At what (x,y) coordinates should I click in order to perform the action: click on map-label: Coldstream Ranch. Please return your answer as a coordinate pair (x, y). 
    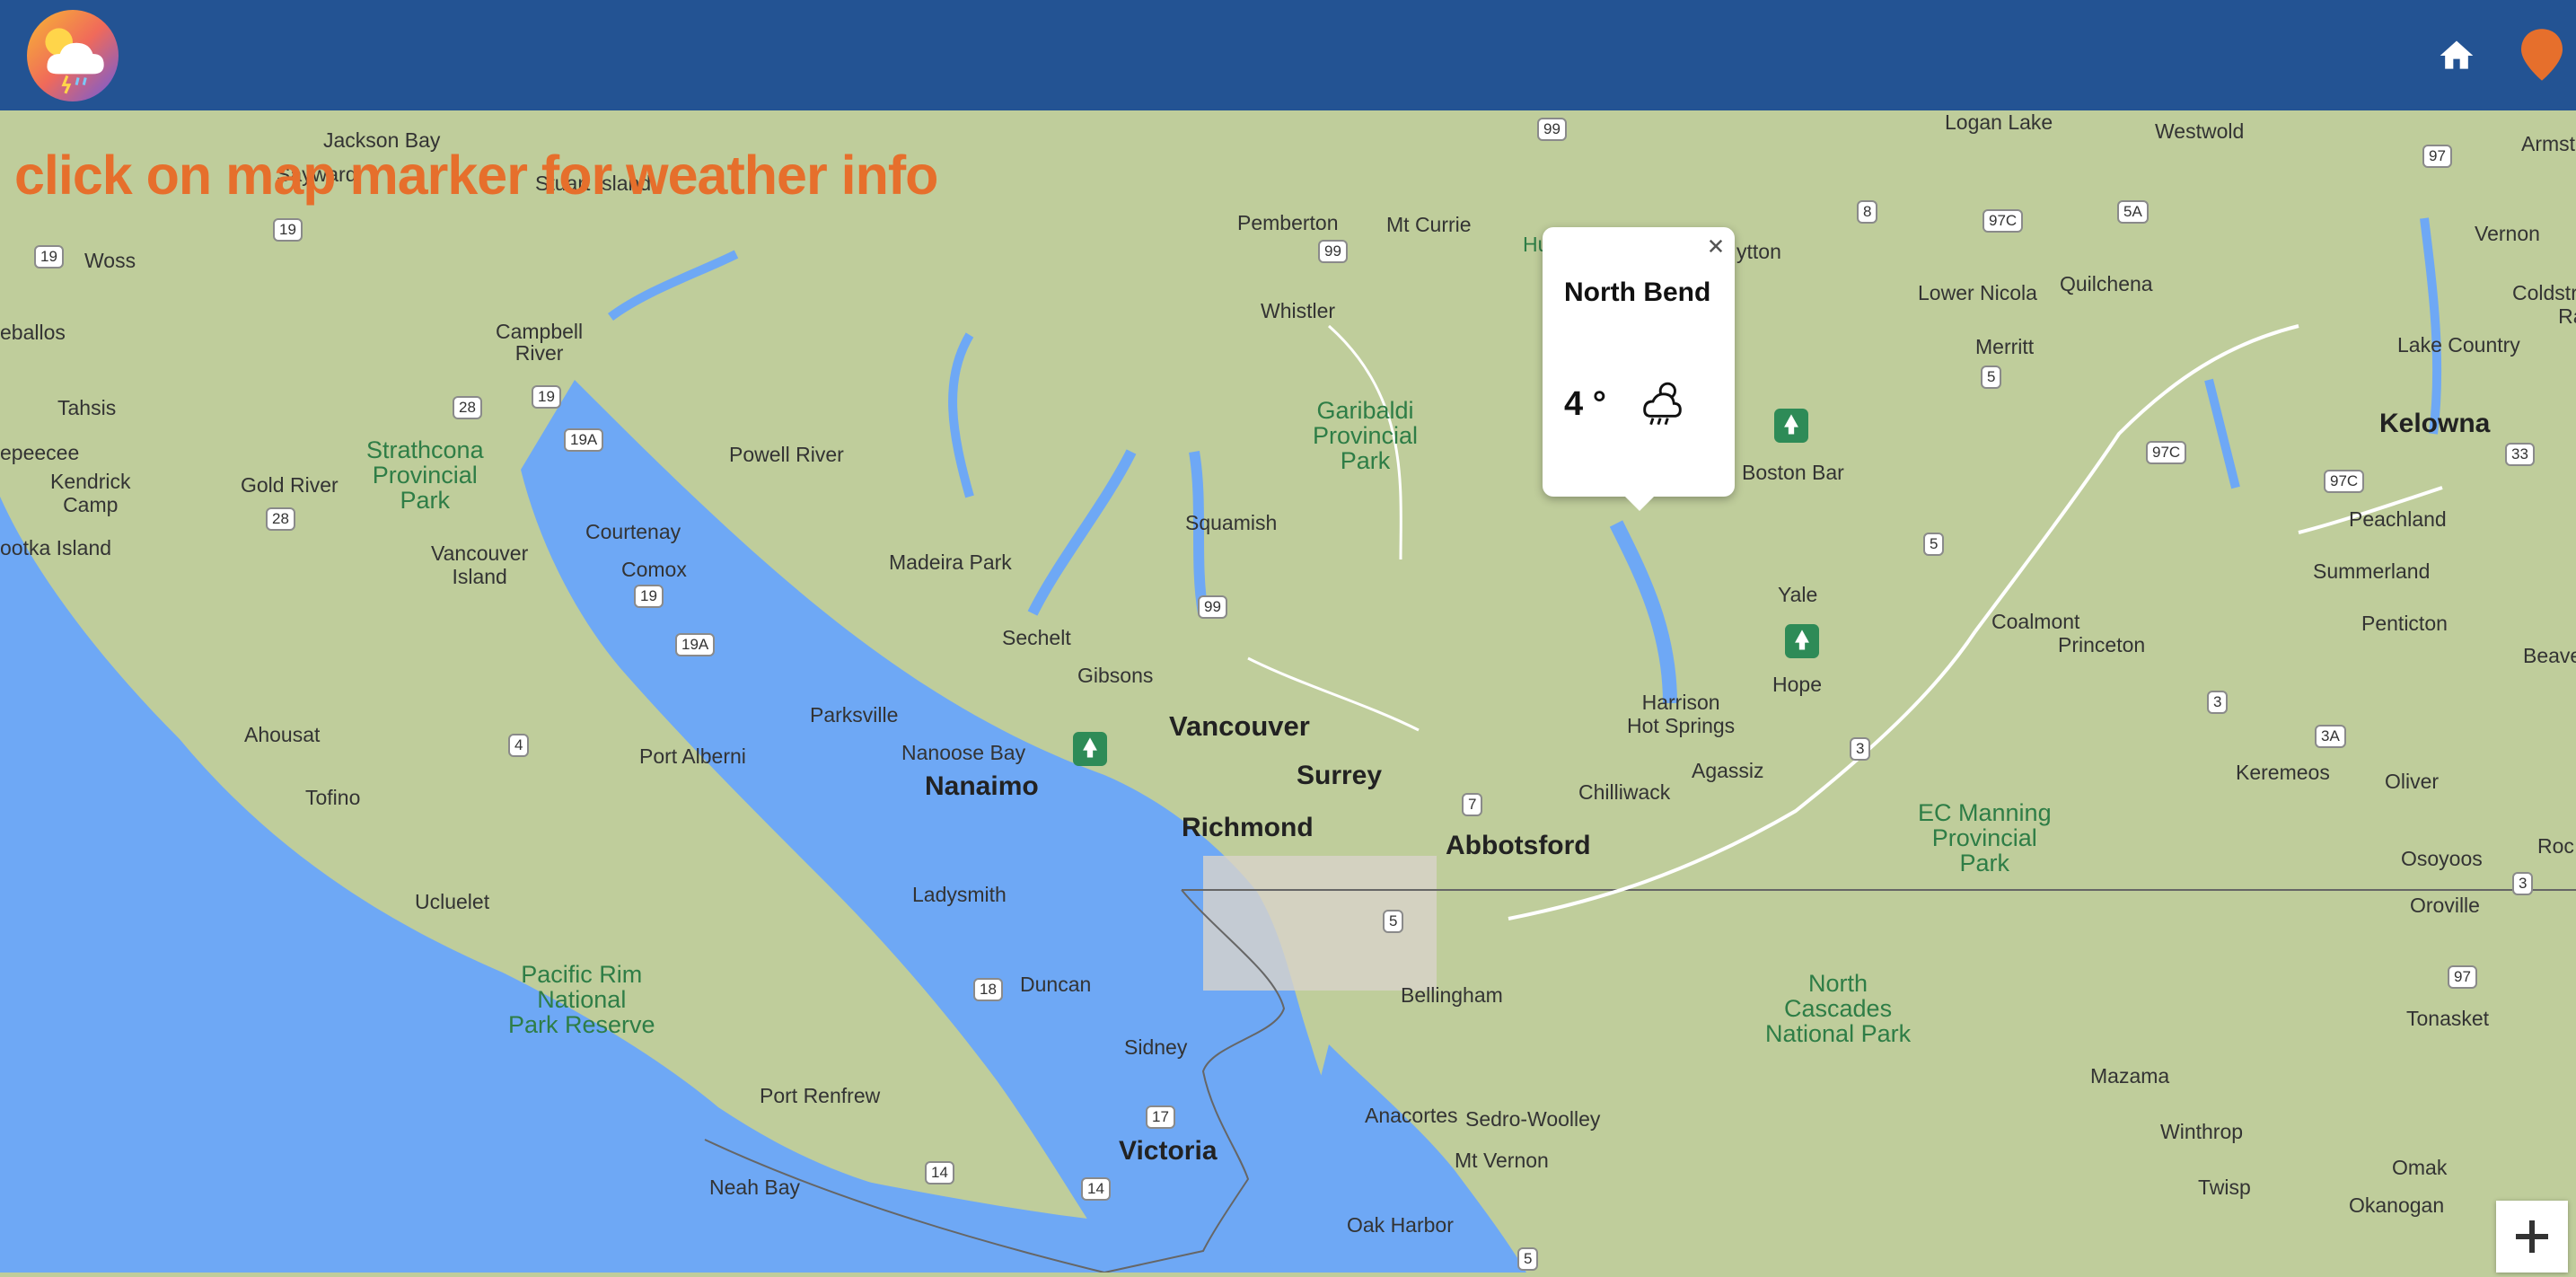
    Looking at the image, I should click on (2544, 304).